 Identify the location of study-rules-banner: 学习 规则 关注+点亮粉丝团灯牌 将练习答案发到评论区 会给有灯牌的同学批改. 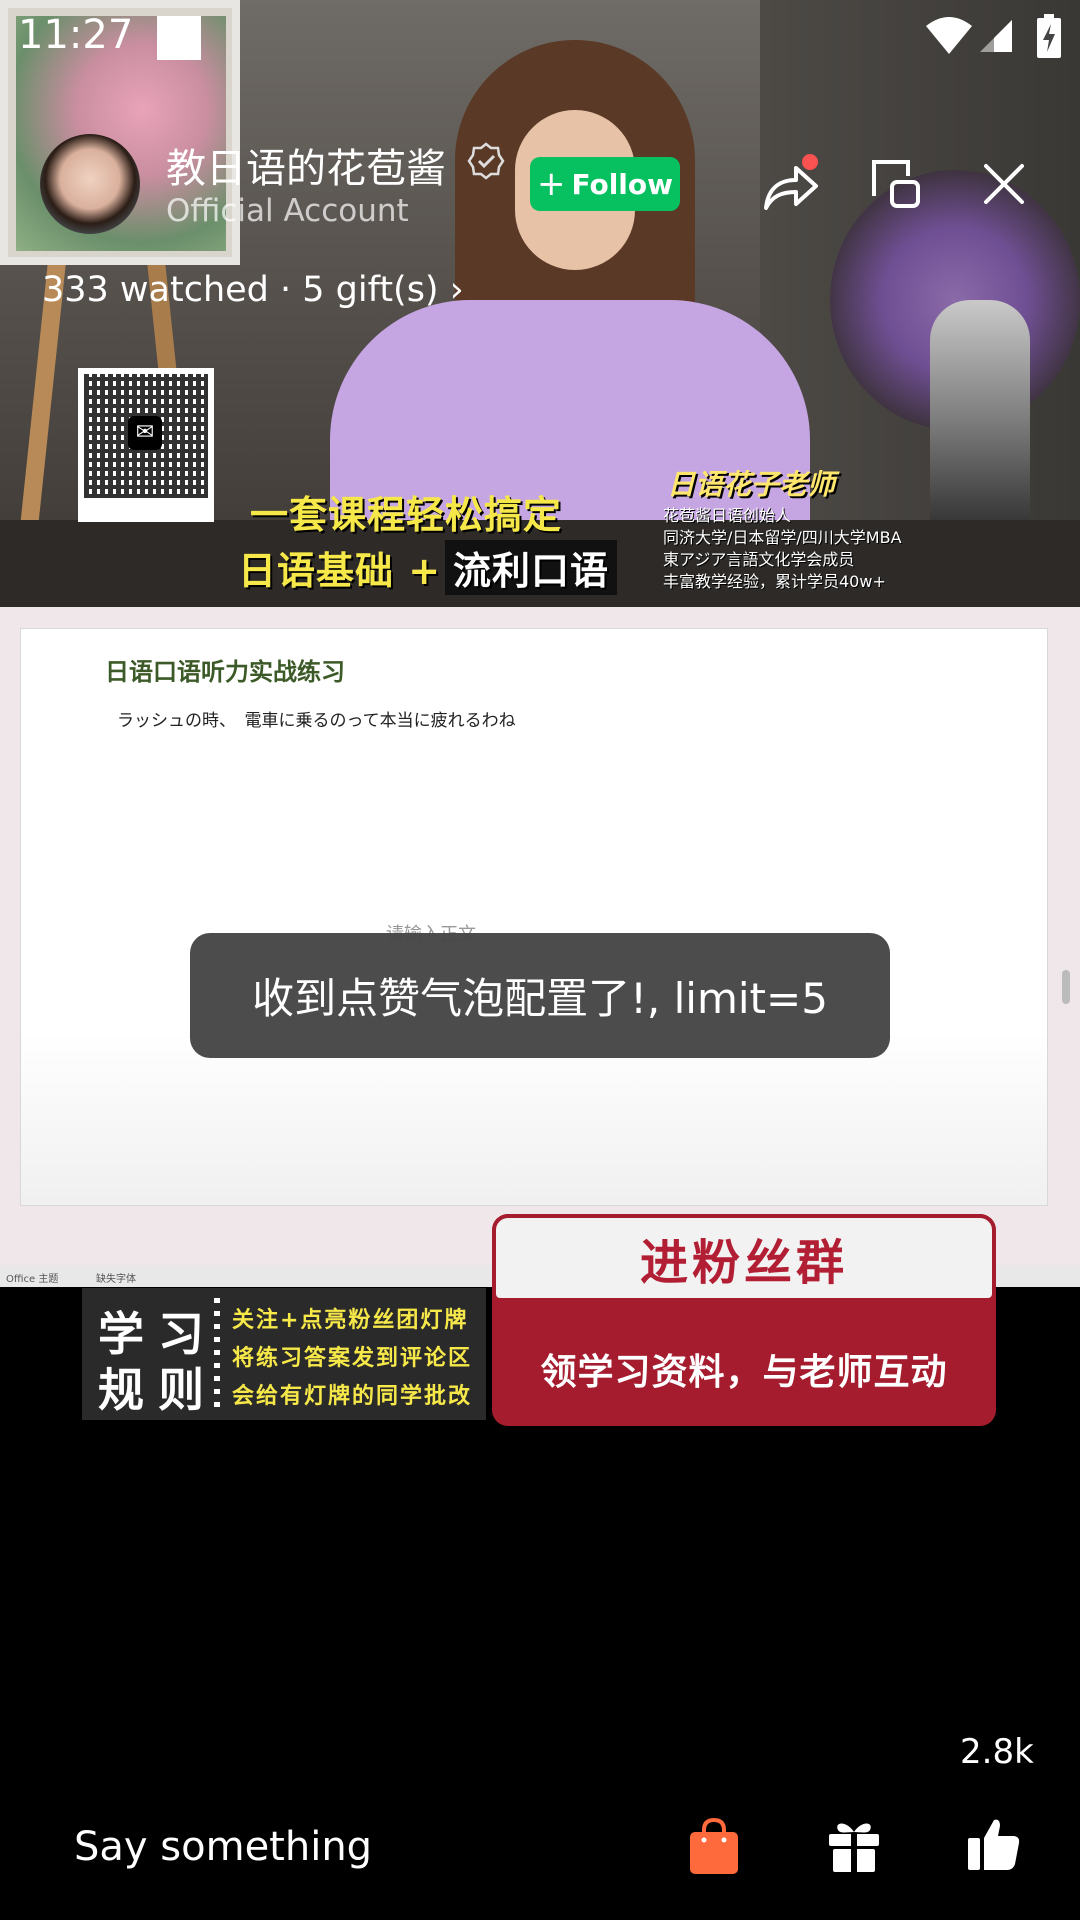
(284, 1354).